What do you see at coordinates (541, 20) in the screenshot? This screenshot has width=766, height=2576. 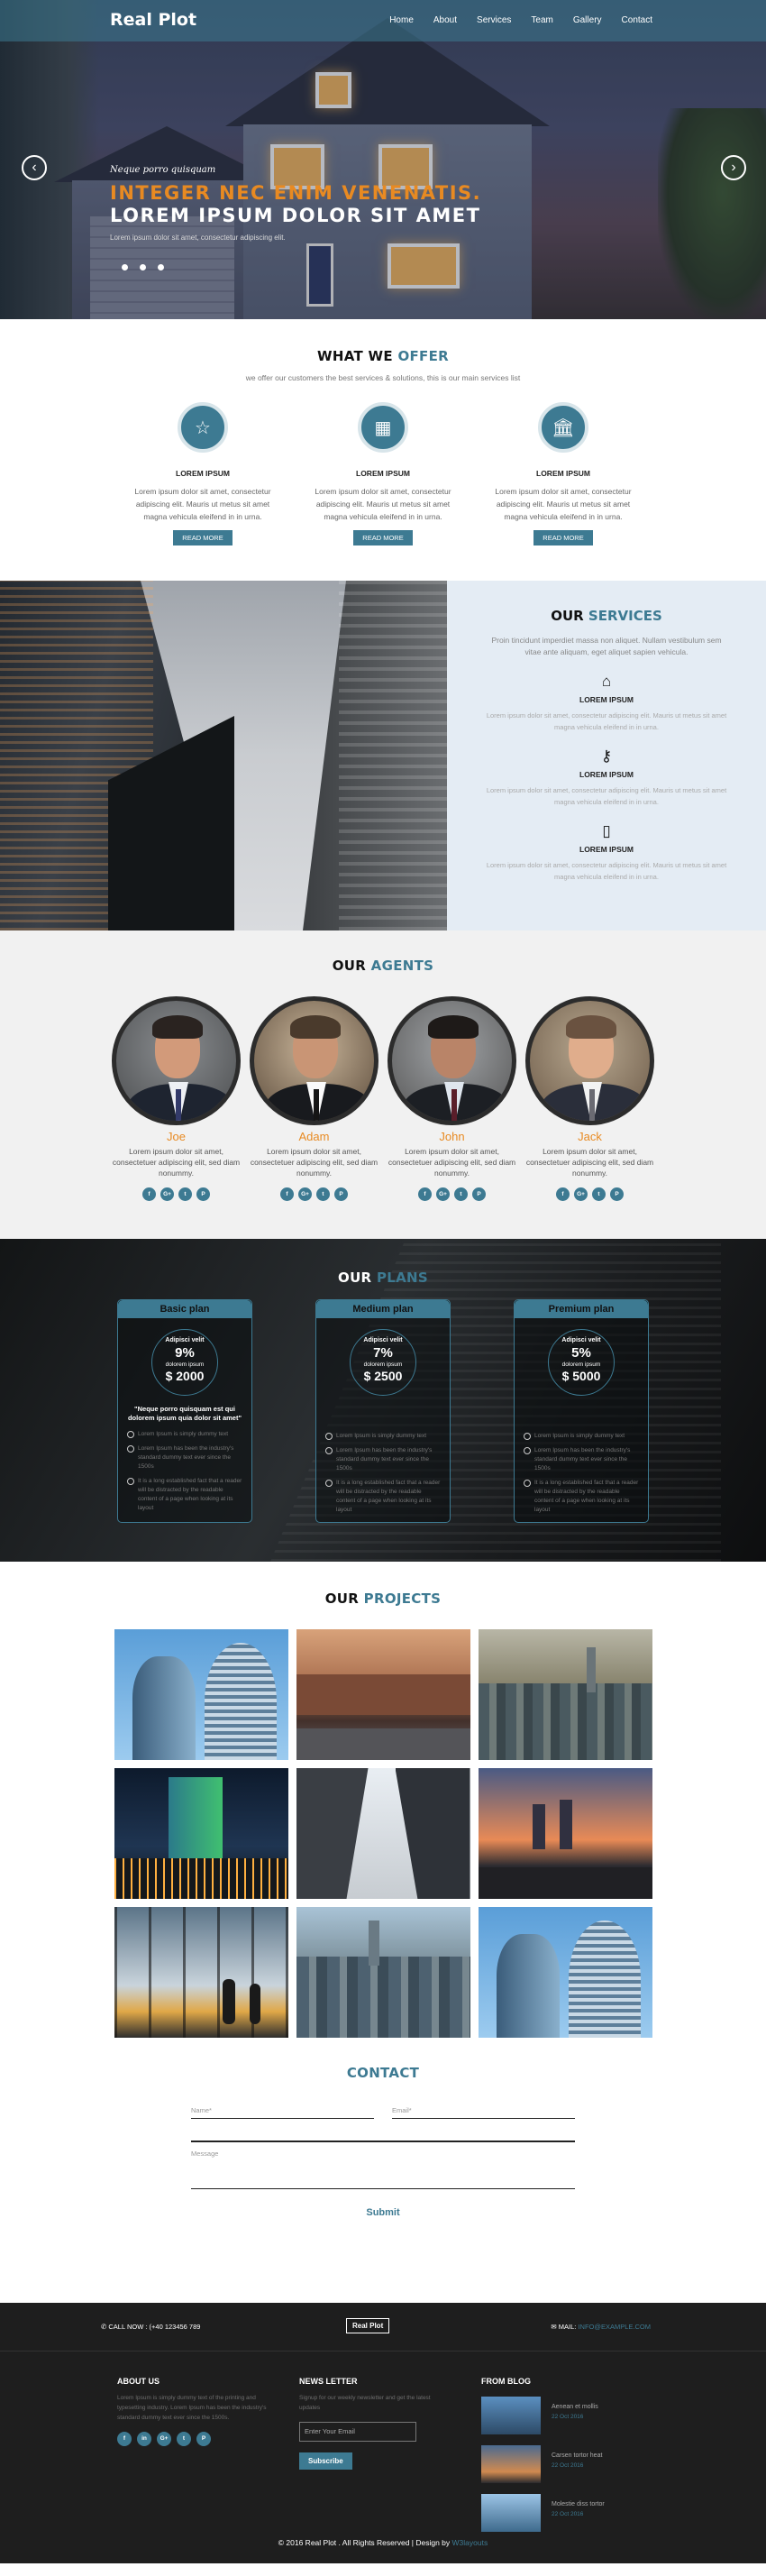 I see `nav-item-team: Team` at bounding box center [541, 20].